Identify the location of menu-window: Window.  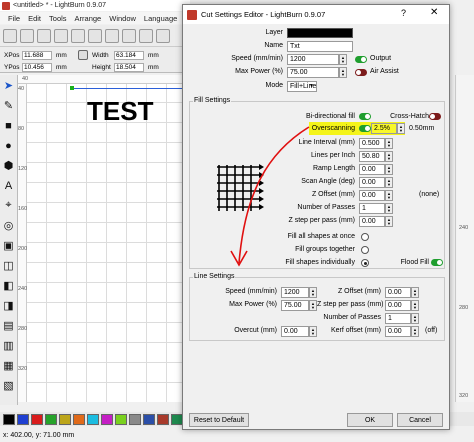
(122, 18).